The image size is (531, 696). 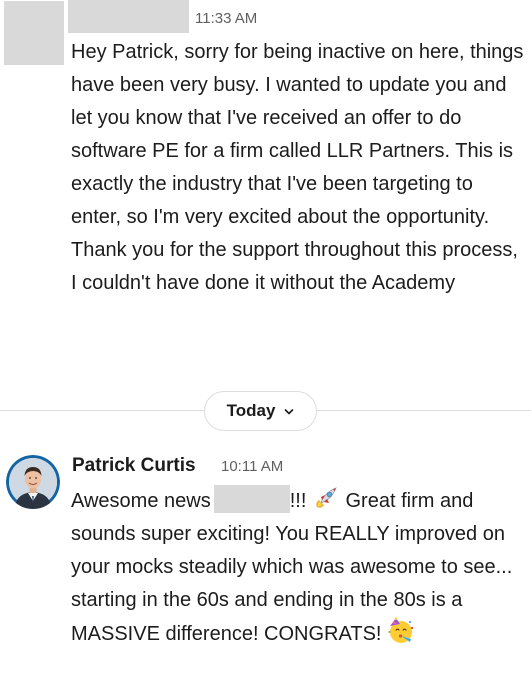 I want to click on redacted-sender-name, so click(x=128, y=16).